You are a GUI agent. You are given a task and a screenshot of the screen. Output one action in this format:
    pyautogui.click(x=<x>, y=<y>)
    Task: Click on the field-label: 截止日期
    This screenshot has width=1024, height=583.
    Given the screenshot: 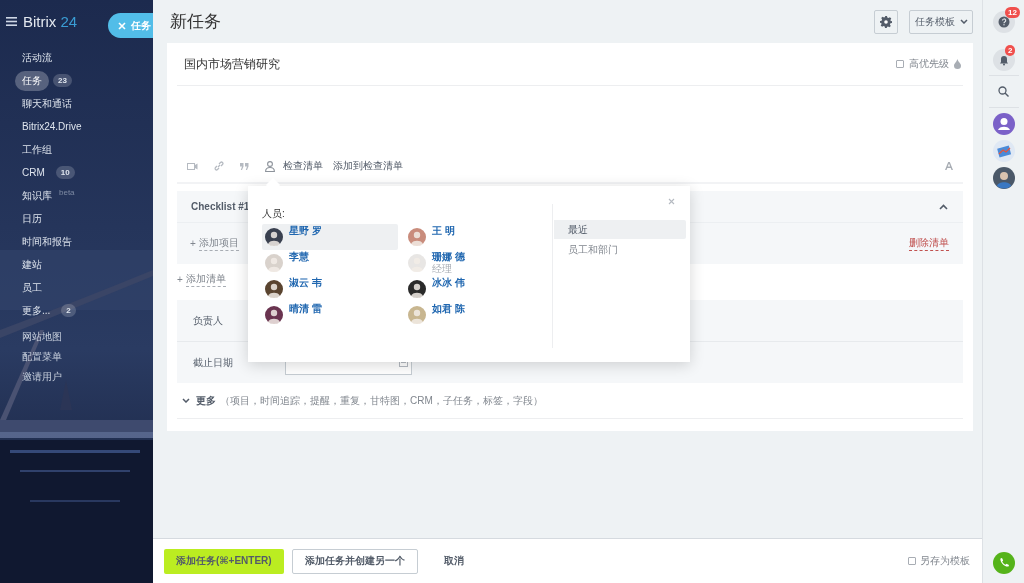 What is the action you would take?
    pyautogui.click(x=213, y=362)
    